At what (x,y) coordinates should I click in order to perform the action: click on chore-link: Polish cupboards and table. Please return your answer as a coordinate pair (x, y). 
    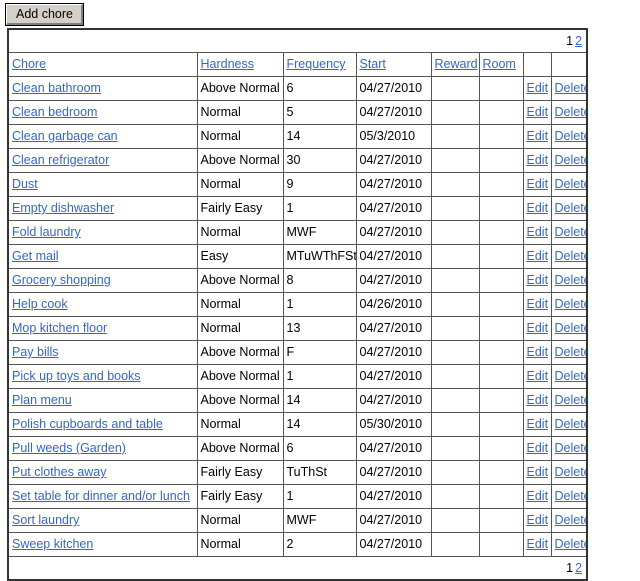
    Looking at the image, I should click on (87, 424).